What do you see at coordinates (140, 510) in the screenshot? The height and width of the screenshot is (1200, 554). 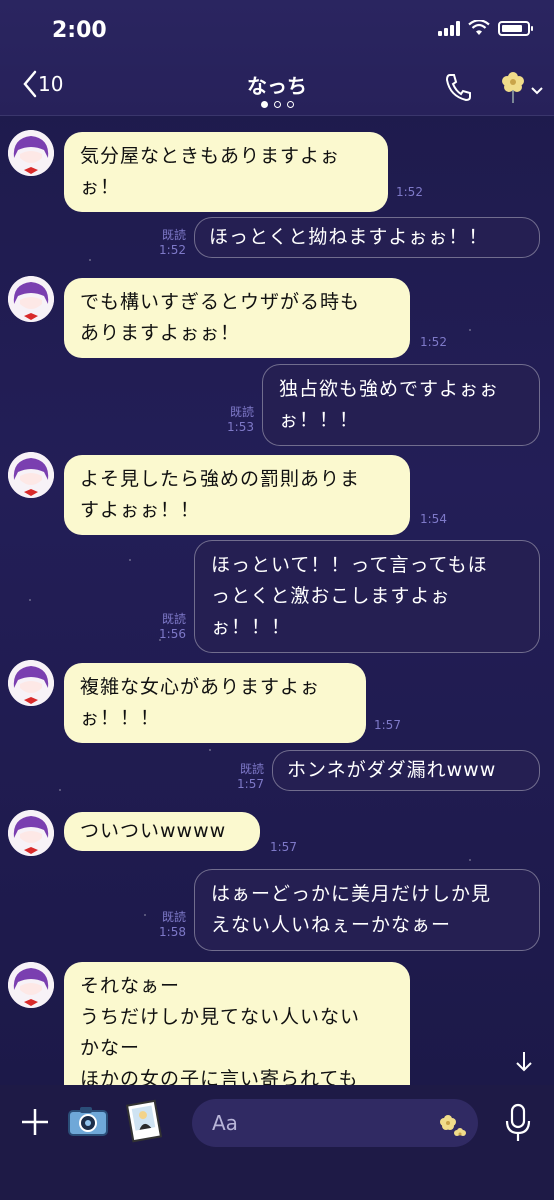 I see `message-line: すよぉぉ！！` at bounding box center [140, 510].